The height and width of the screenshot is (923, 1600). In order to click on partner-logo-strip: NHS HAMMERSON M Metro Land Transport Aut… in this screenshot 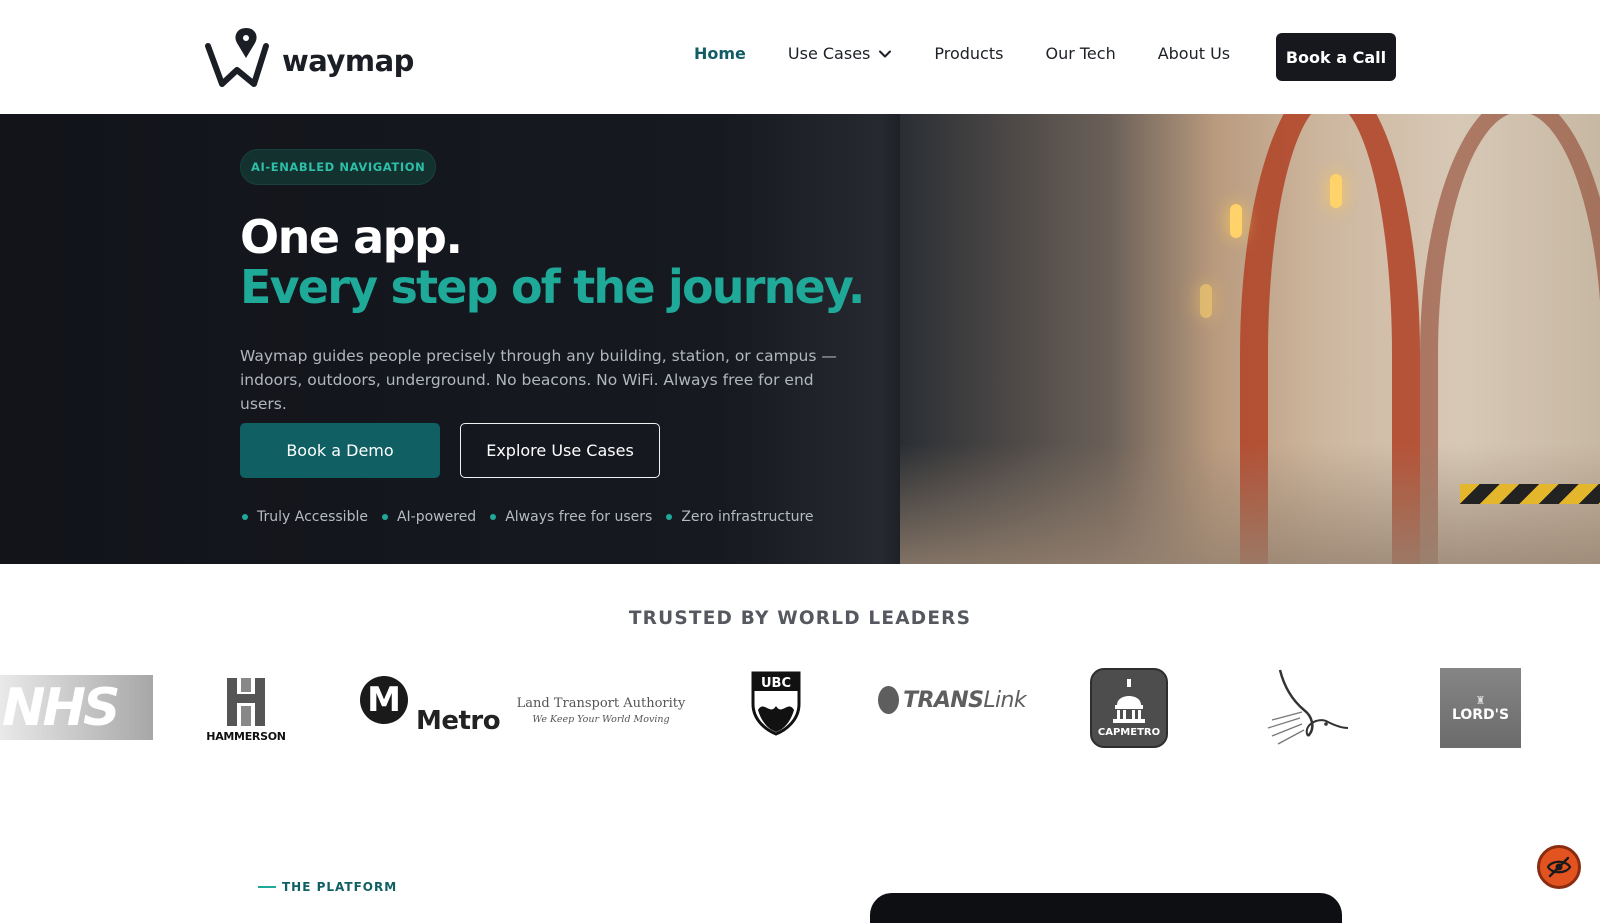, I will do `click(800, 708)`.